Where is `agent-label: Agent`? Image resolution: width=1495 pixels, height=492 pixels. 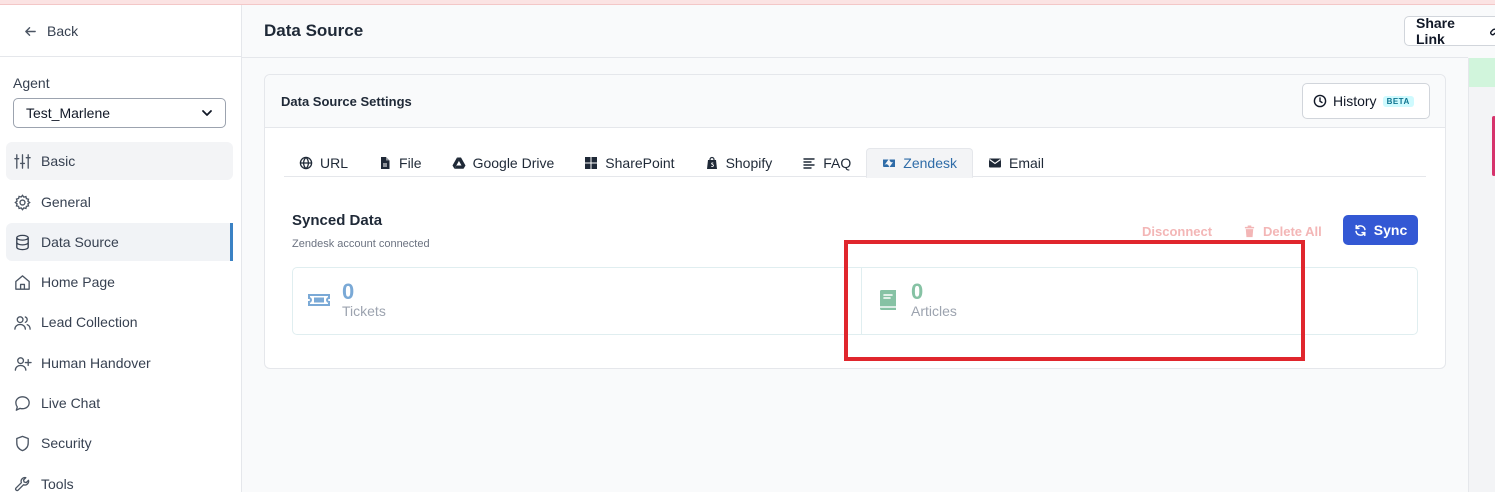 agent-label: Agent is located at coordinates (31, 83).